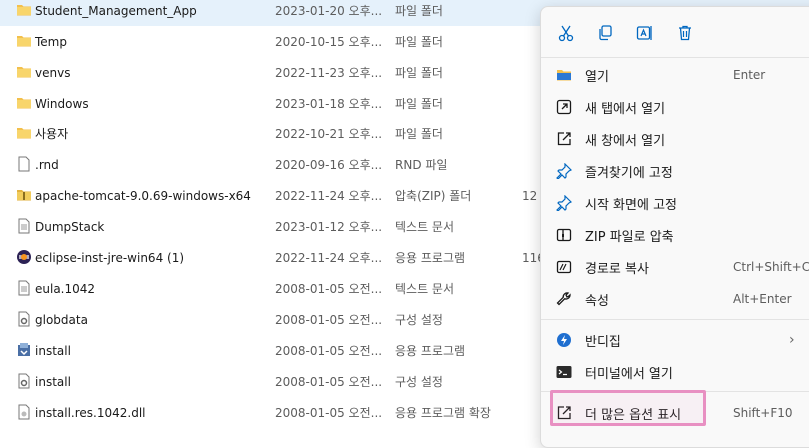 The image size is (809, 448). Describe the element at coordinates (675, 235) in the screenshot. I see `menu-item-compress-zip: ZIP 파일로 압축` at that location.